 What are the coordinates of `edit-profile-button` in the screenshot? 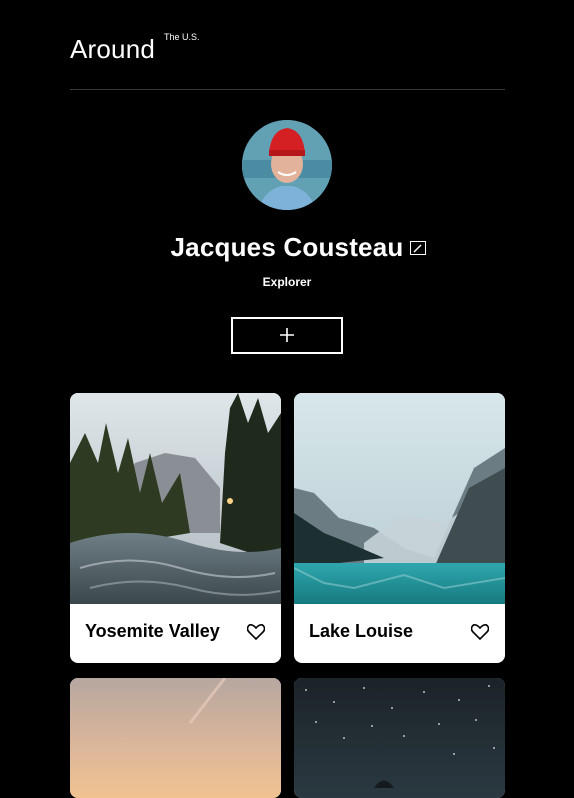 It's located at (418, 248).